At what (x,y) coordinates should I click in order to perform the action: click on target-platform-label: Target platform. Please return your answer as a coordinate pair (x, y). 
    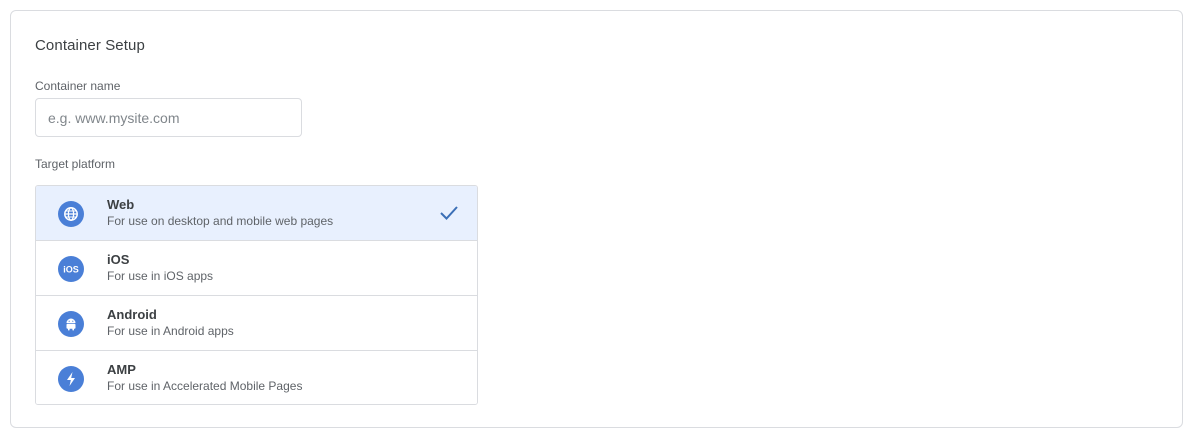
    Looking at the image, I should click on (75, 164).